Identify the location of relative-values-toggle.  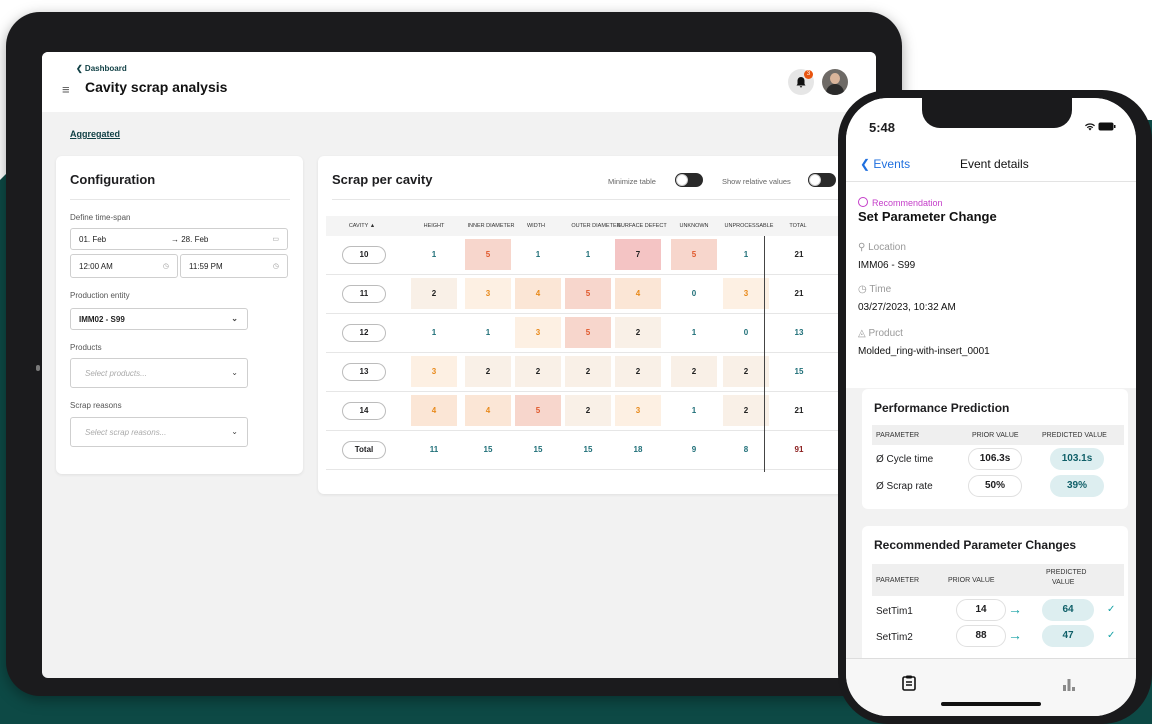
(822, 180).